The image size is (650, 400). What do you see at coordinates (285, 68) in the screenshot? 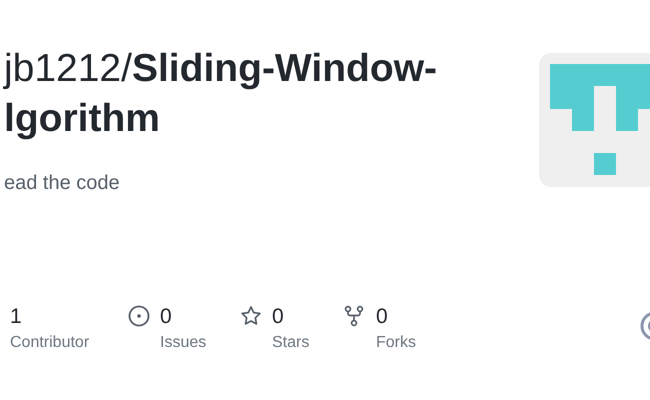
I see `repo-name: Sliding-Window-` at bounding box center [285, 68].